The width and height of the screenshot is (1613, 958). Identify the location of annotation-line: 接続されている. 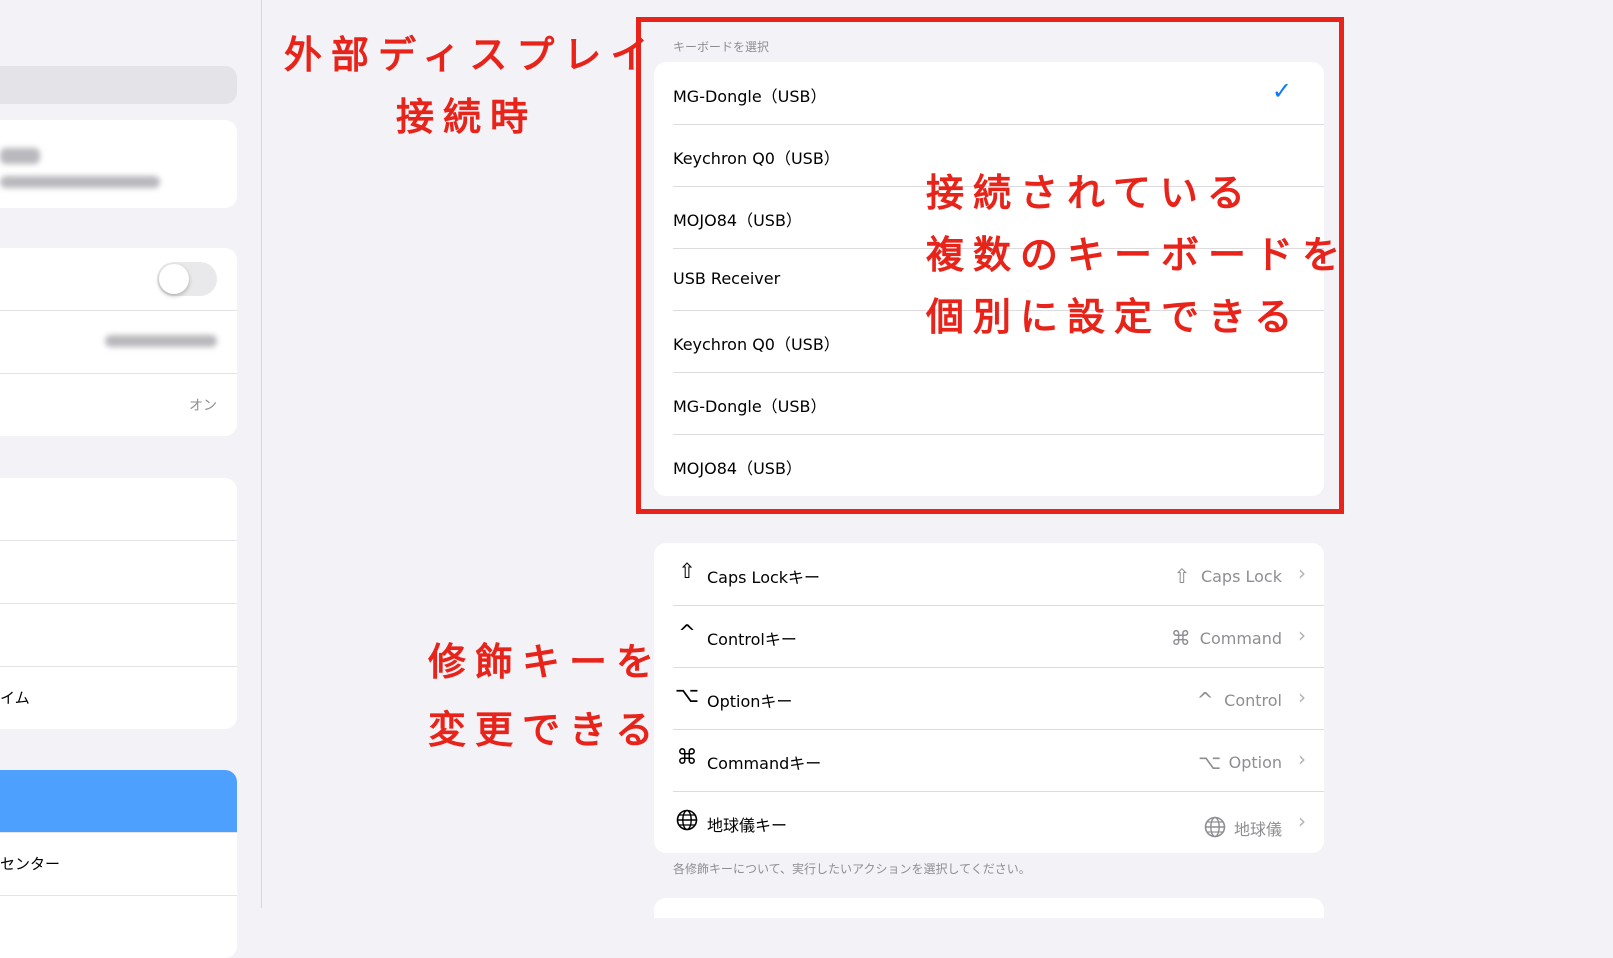
(1090, 193).